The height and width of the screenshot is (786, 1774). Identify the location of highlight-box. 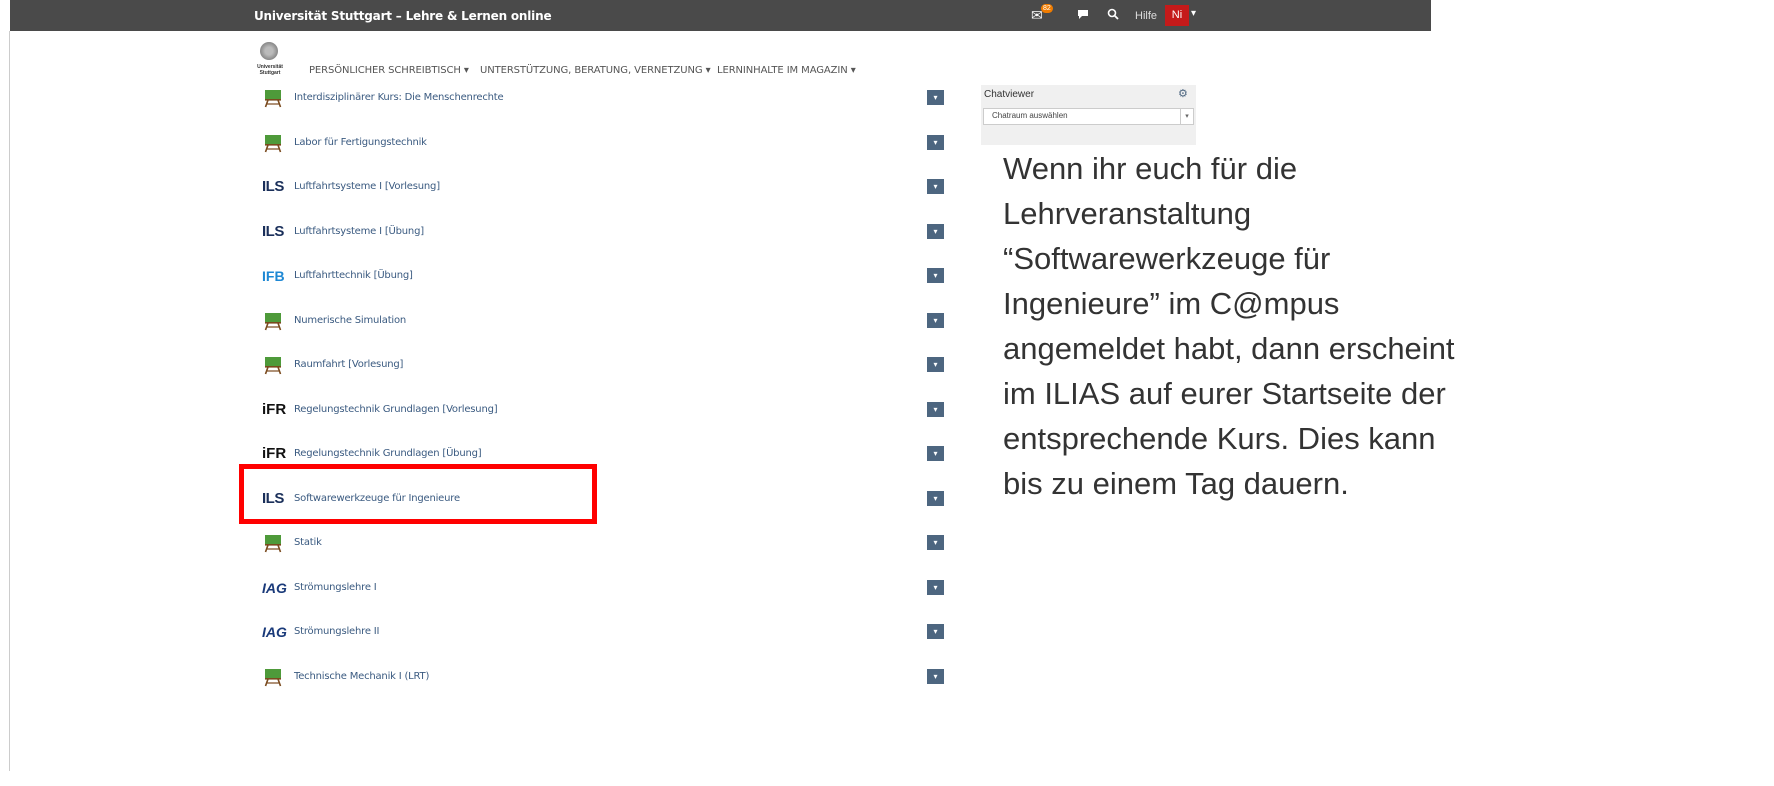
(418, 494).